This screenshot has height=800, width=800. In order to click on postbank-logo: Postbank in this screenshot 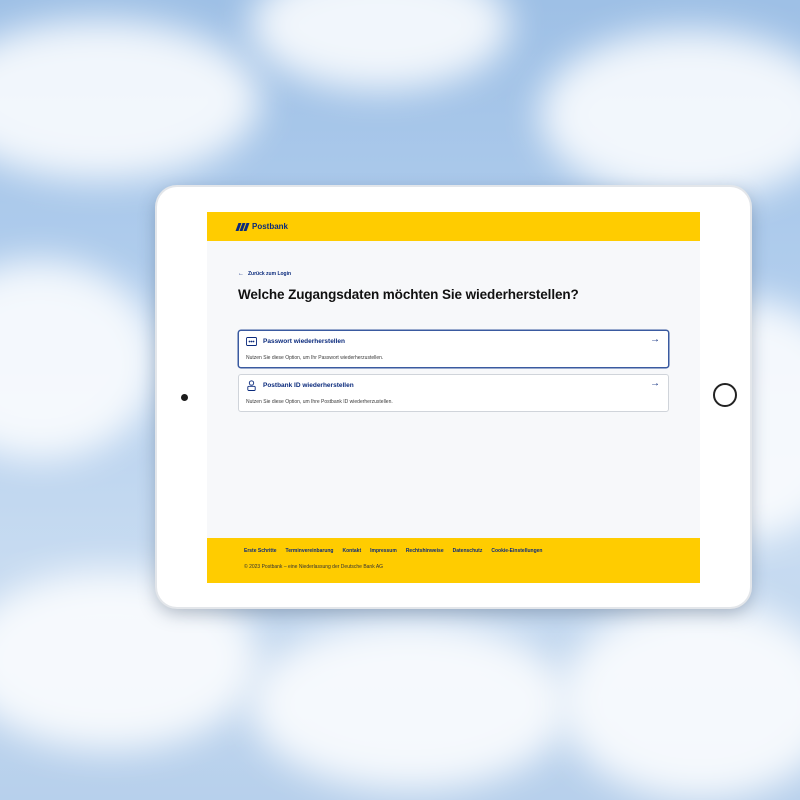, I will do `click(262, 226)`.